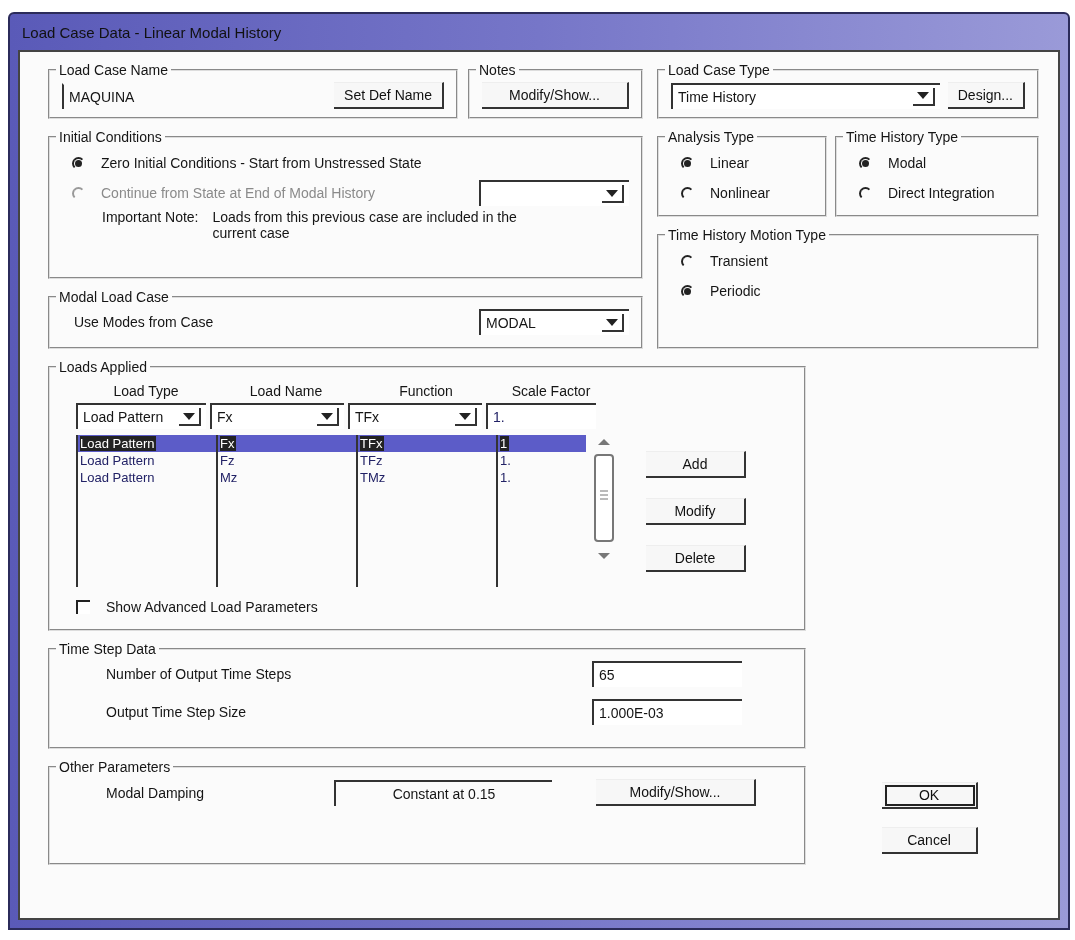  I want to click on column-header: Load Name, so click(286, 391).